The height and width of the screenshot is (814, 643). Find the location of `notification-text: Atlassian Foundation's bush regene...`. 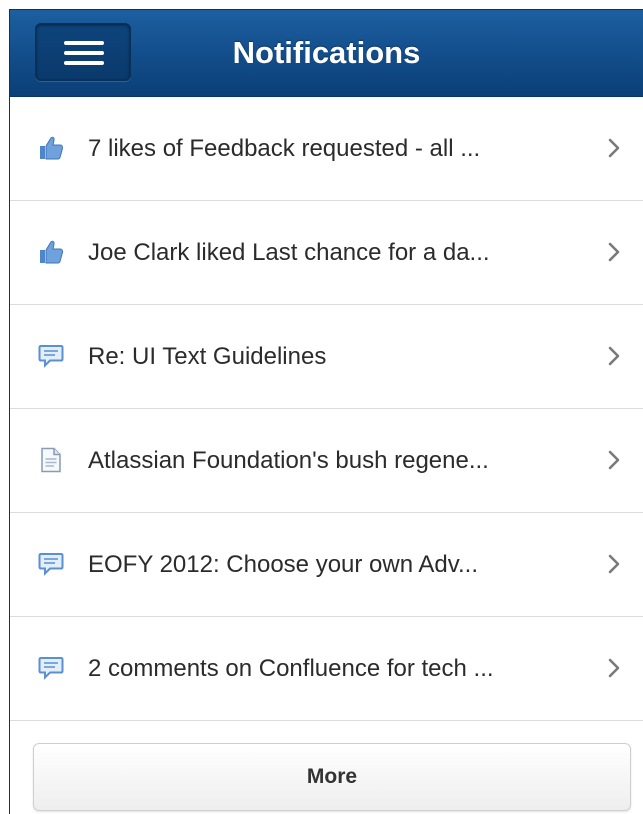

notification-text: Atlassian Foundation's bush regene... is located at coordinates (288, 460).